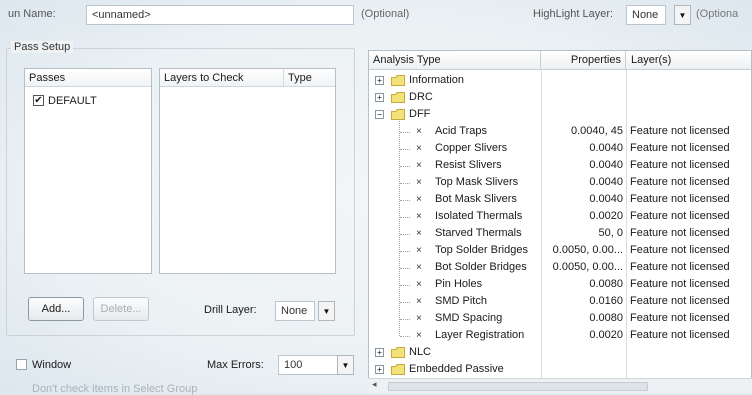  Describe the element at coordinates (379, 114) in the screenshot. I see `collapse-icon: −` at that location.